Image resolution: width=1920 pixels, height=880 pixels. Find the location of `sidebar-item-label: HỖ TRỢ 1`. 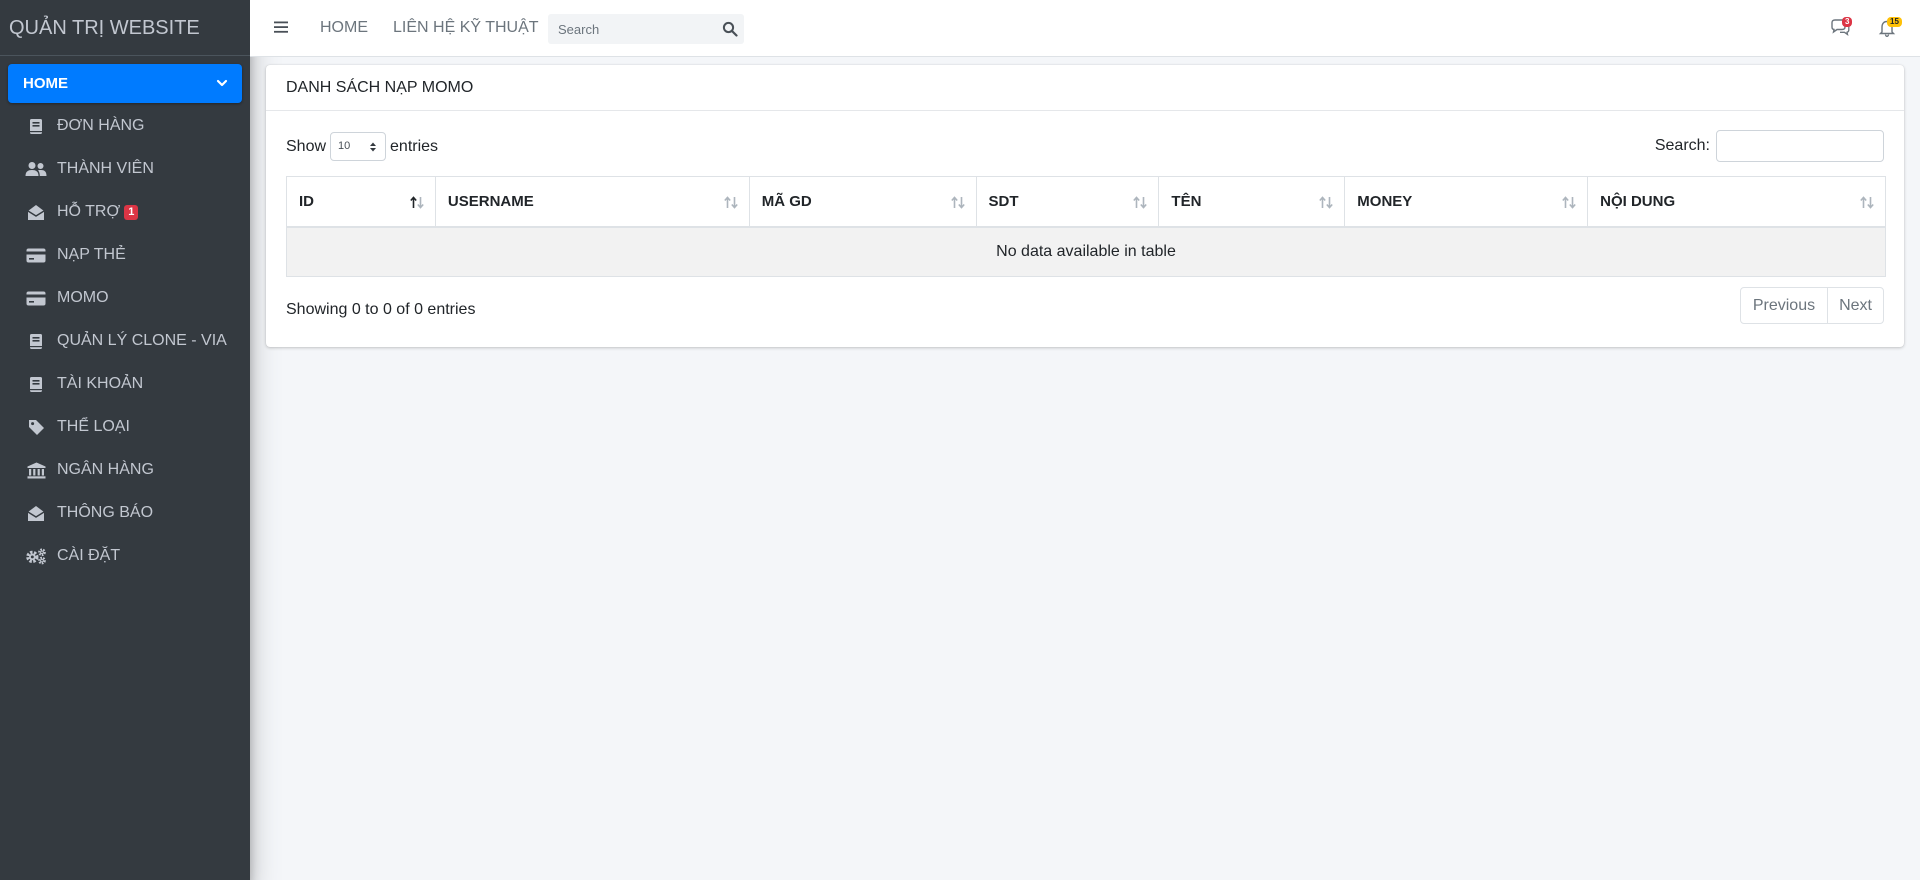

sidebar-item-label: HỖ TRỢ 1 is located at coordinates (98, 212).